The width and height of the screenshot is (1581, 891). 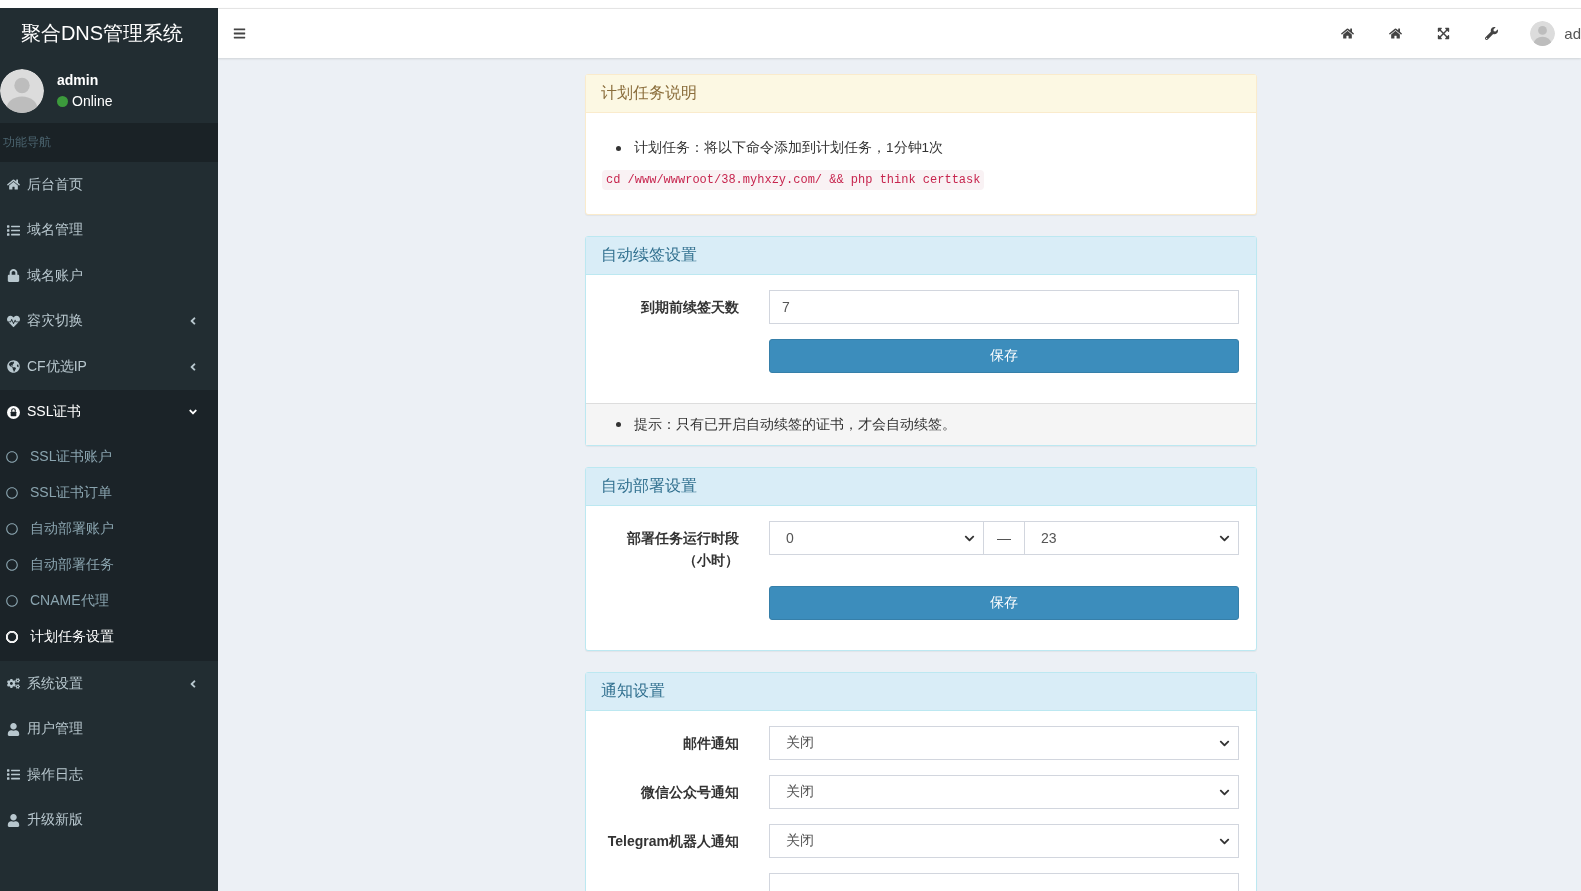 I want to click on field-label: 部署任务运行时段（小时）, so click(x=682, y=549).